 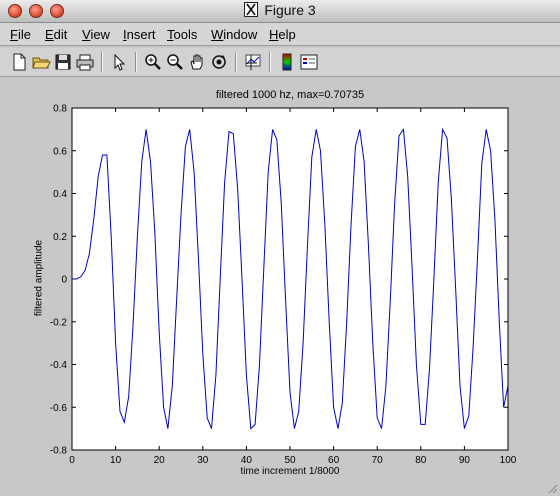 I want to click on x-tick-label: 0, so click(x=72, y=460).